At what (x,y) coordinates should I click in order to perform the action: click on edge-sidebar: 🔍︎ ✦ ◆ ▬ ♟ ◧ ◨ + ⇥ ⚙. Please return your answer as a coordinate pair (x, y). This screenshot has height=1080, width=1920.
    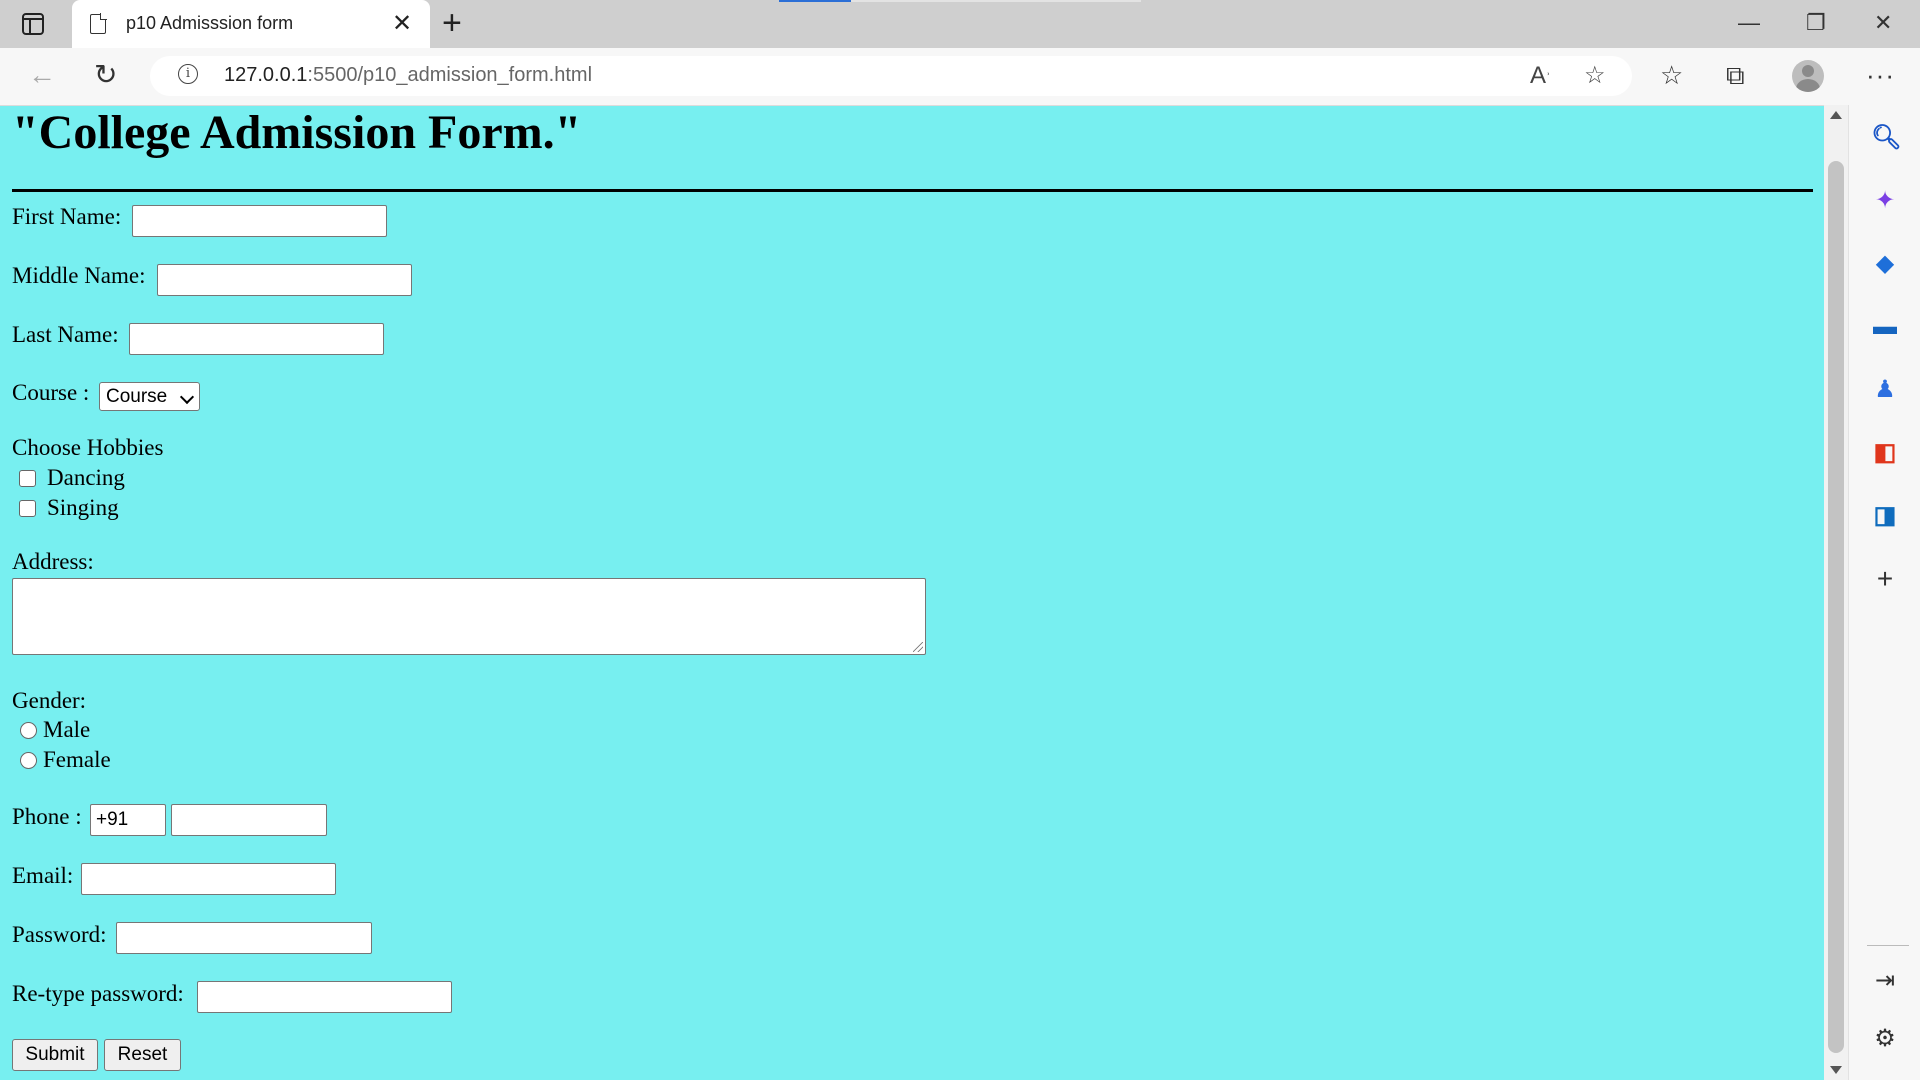
    Looking at the image, I should click on (1884, 592).